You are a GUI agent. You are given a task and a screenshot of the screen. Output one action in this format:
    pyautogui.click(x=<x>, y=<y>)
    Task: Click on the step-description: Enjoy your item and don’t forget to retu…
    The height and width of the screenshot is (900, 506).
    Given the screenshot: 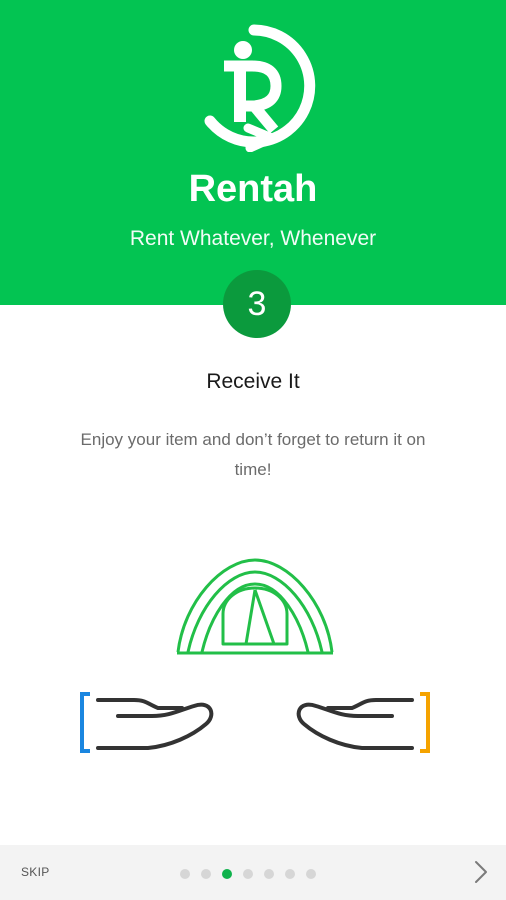 What is the action you would take?
    pyautogui.click(x=253, y=454)
    